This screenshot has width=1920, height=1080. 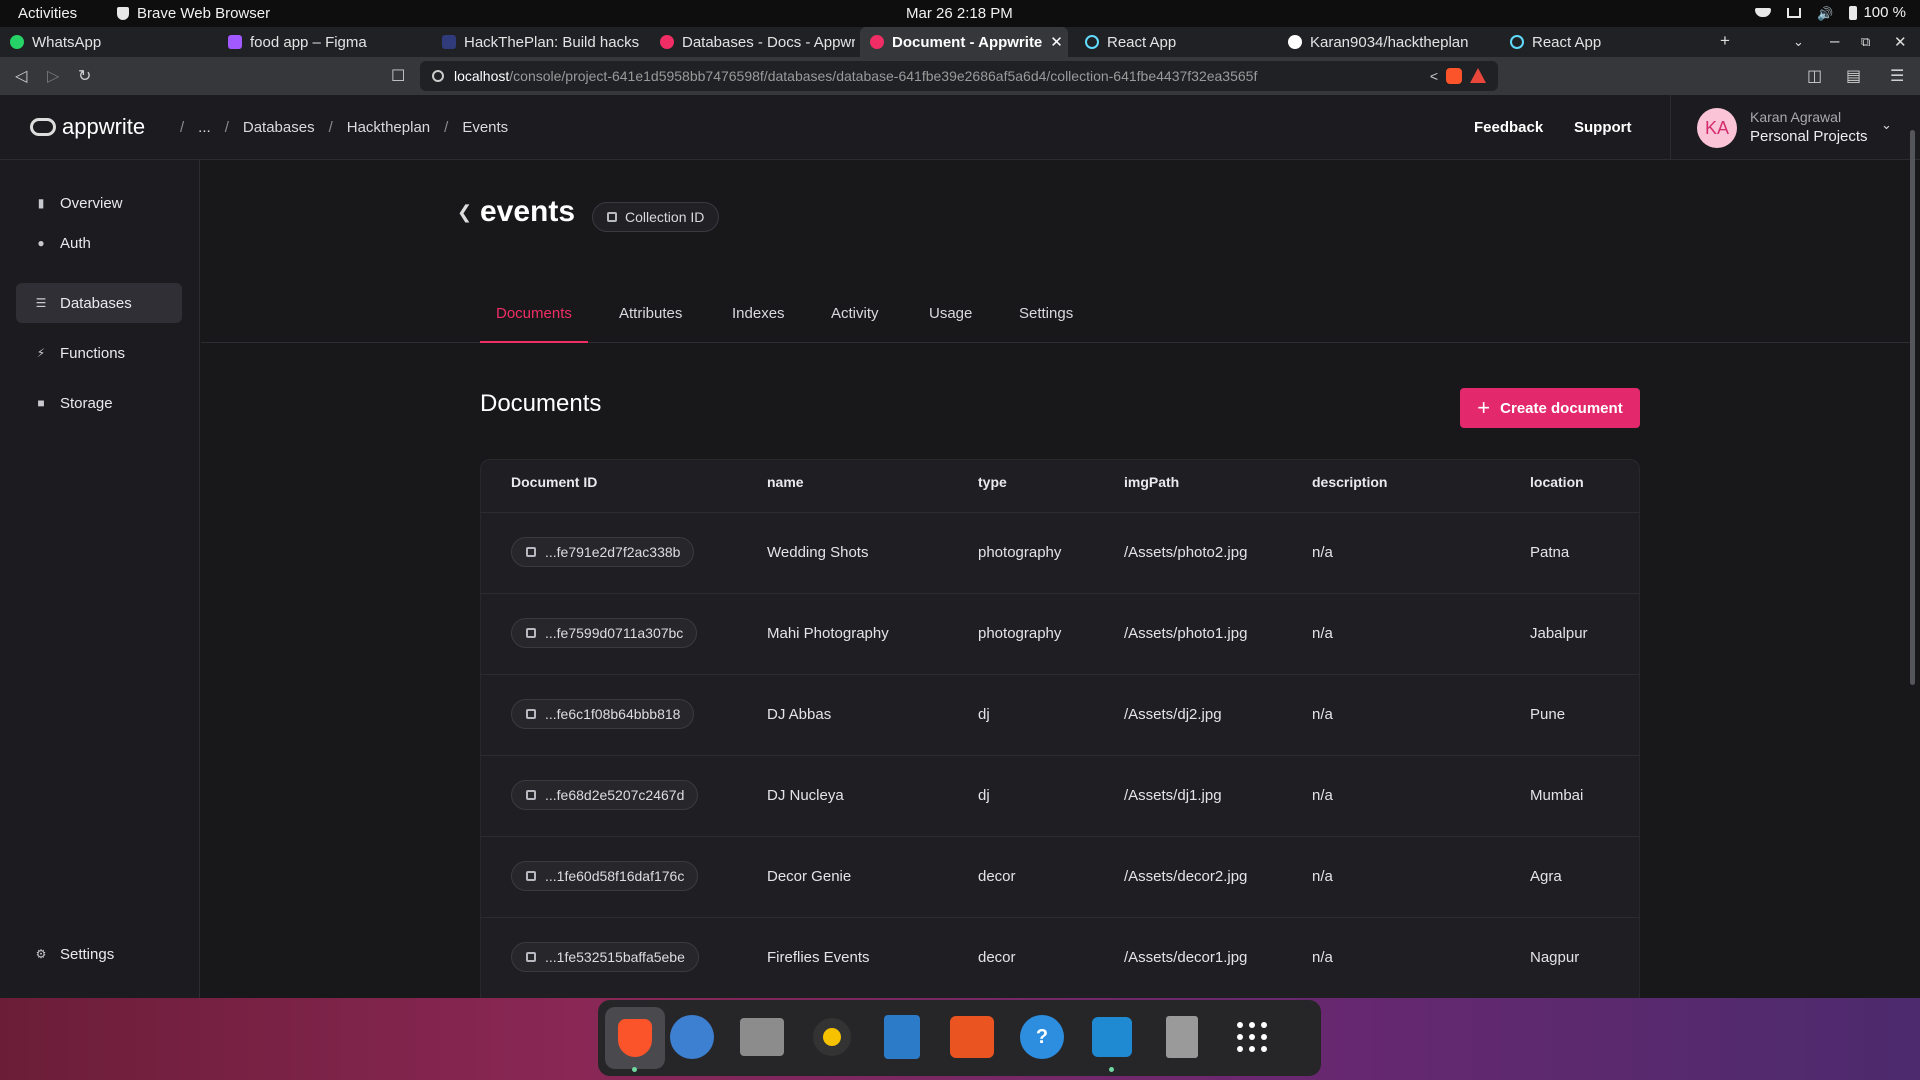 What do you see at coordinates (758, 313) in the screenshot?
I see `tab-indexes: Indexes` at bounding box center [758, 313].